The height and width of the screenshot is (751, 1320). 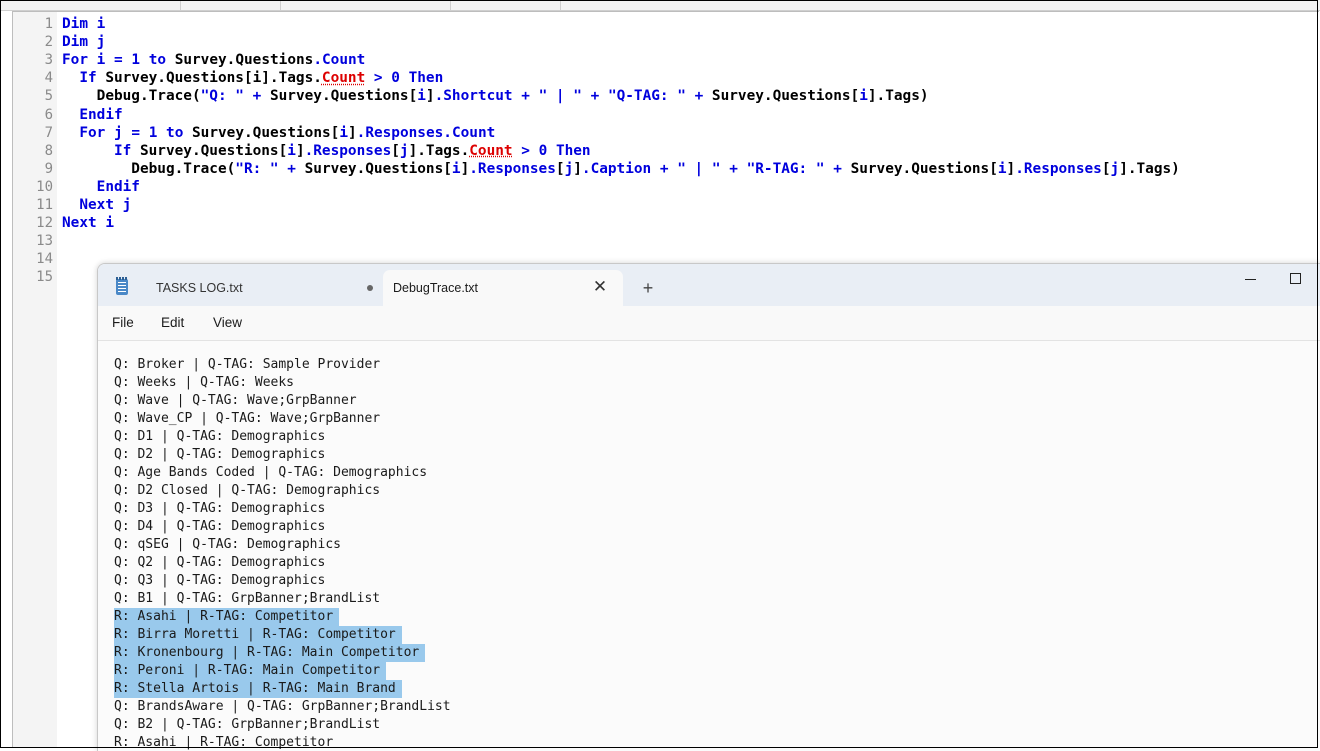 I want to click on code-line: For i = 1 to Survey.Questions.Count, so click(x=213, y=60).